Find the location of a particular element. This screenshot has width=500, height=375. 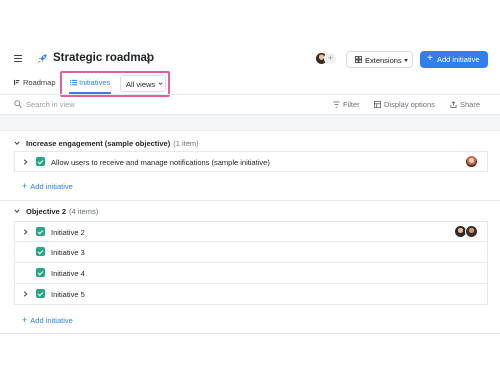

display-options-label: Display options is located at coordinates (409, 104).